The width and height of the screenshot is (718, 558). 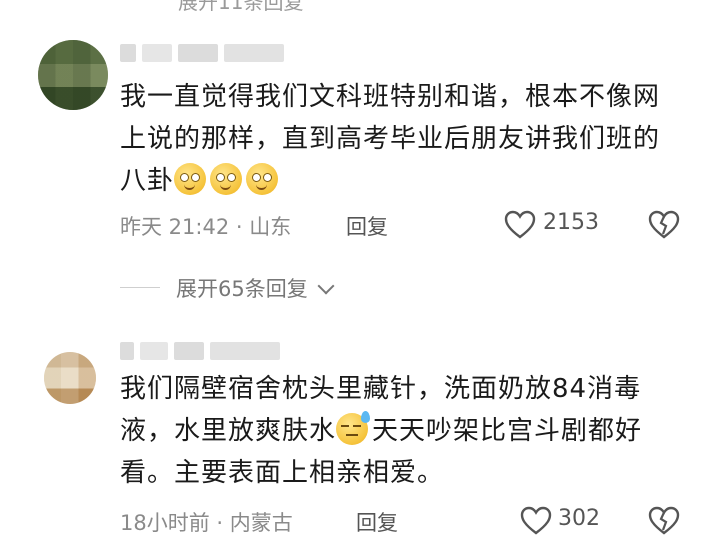 What do you see at coordinates (206, 523) in the screenshot?
I see `comment-meta: 18小时前 · 内蒙古` at bounding box center [206, 523].